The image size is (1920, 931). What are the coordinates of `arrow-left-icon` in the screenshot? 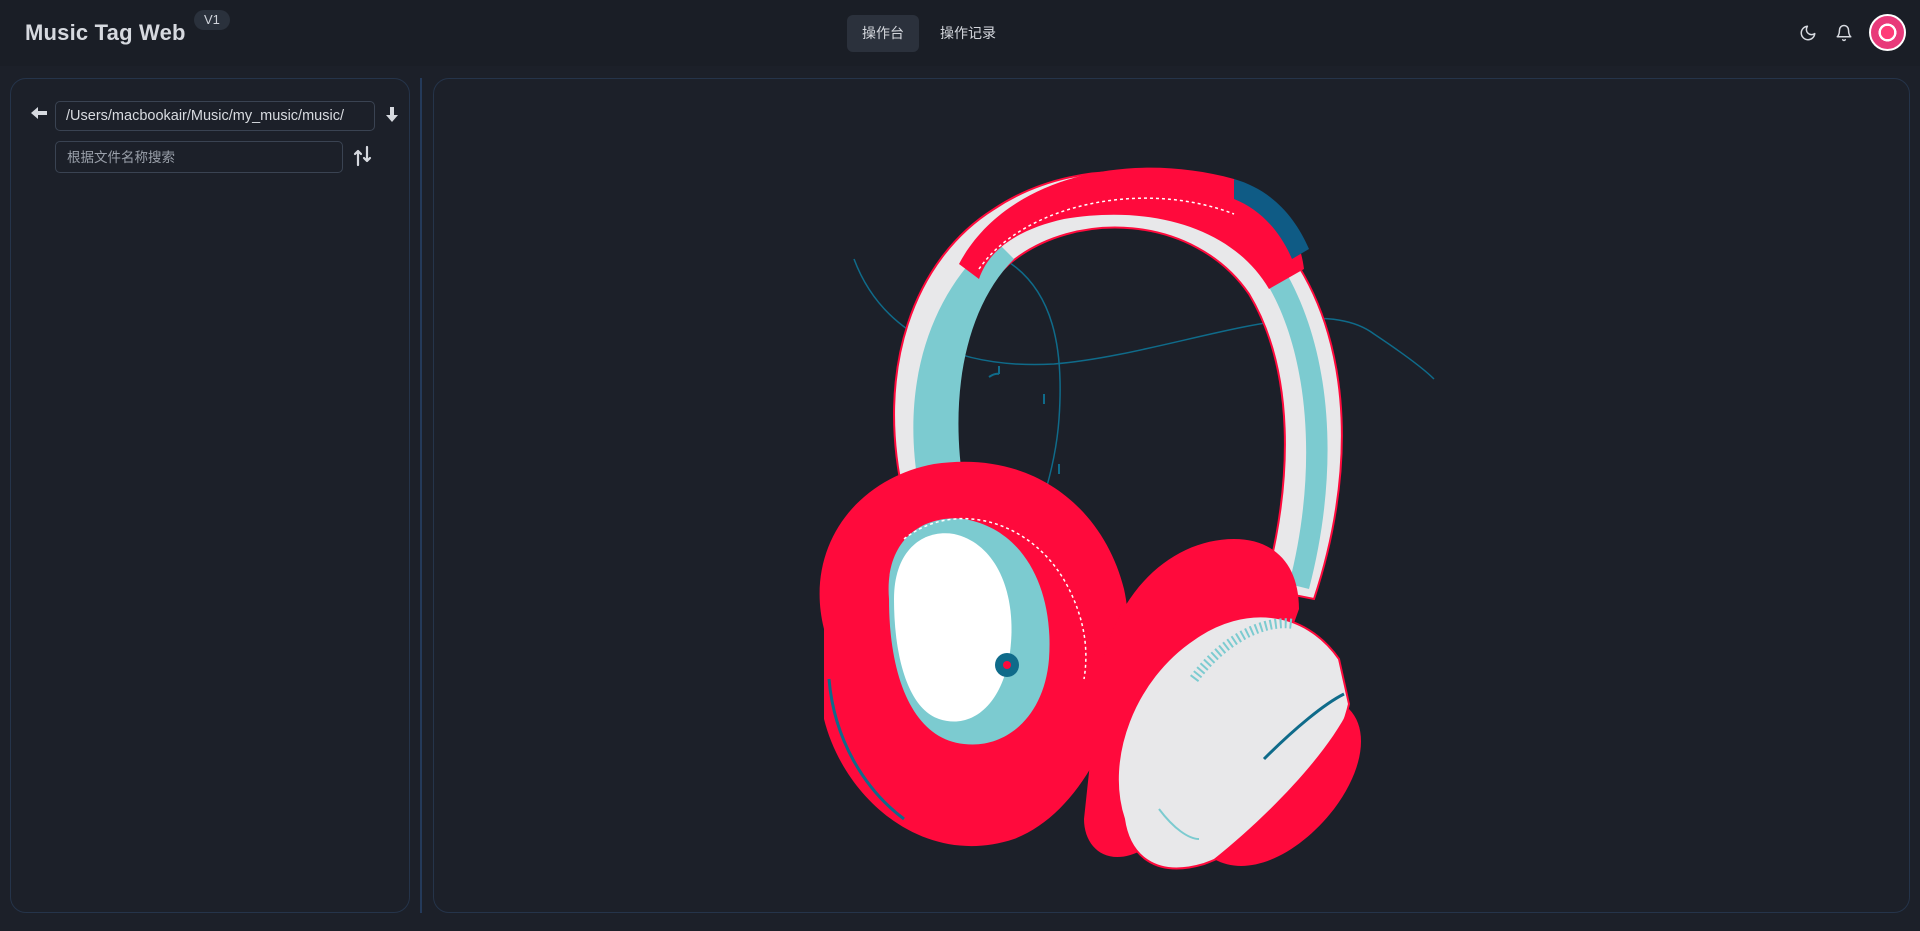 It's located at (39, 113).